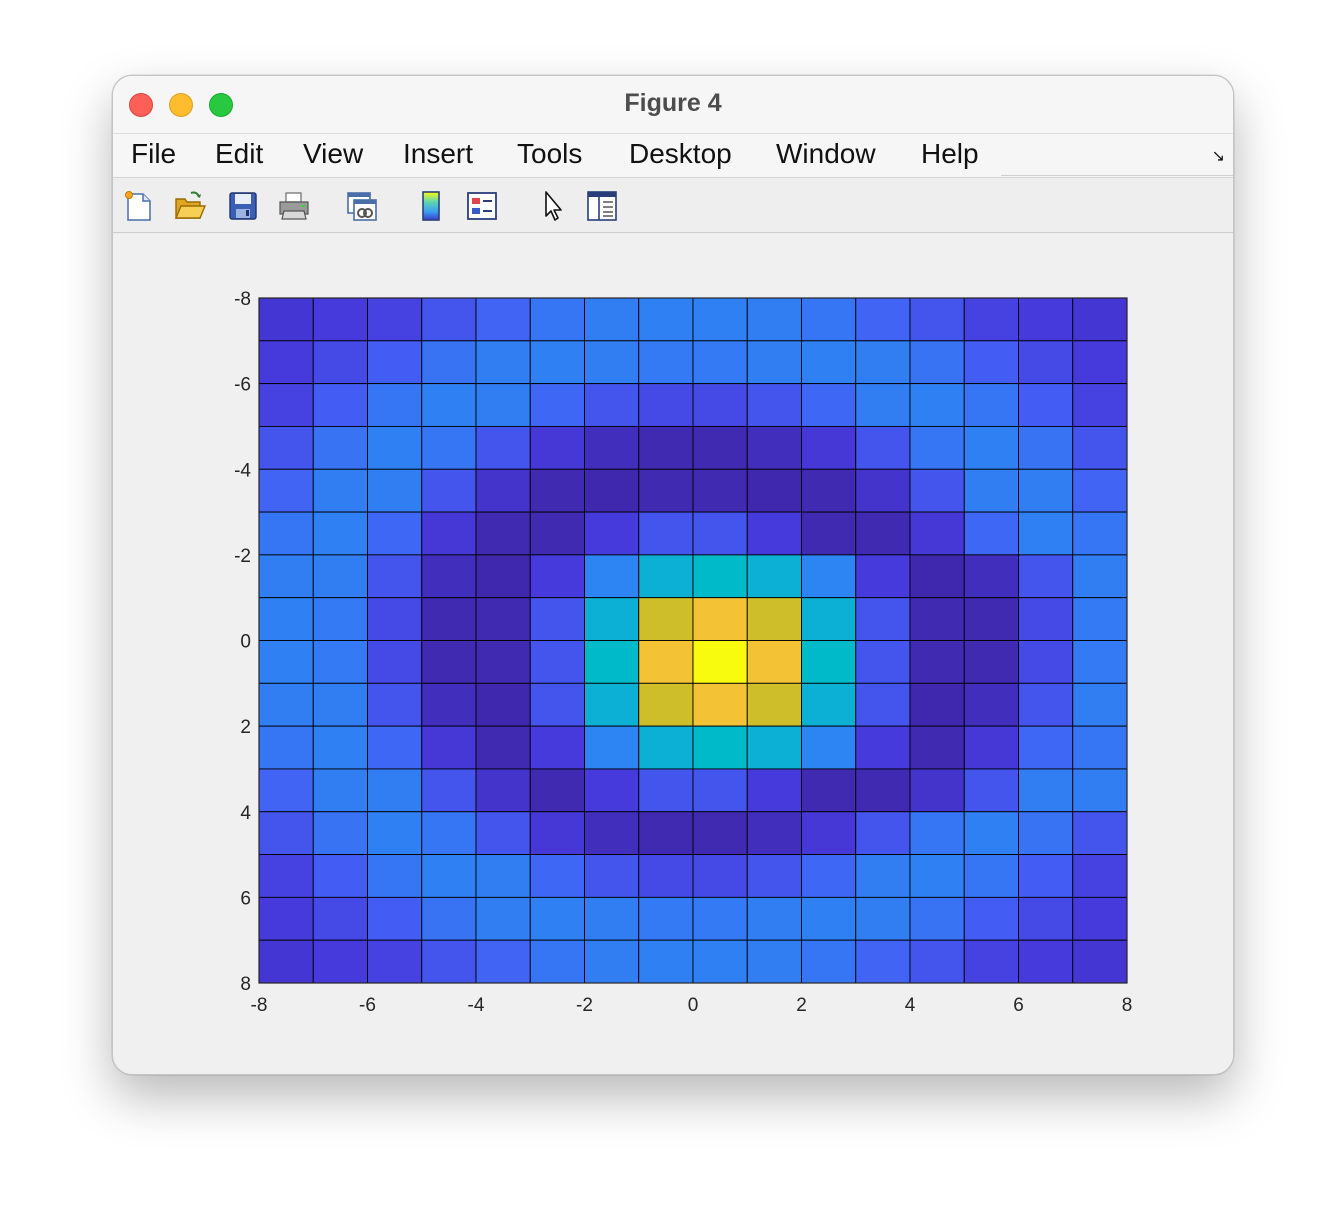  Describe the element at coordinates (139, 206) in the screenshot. I see `new-figure-icon` at that location.